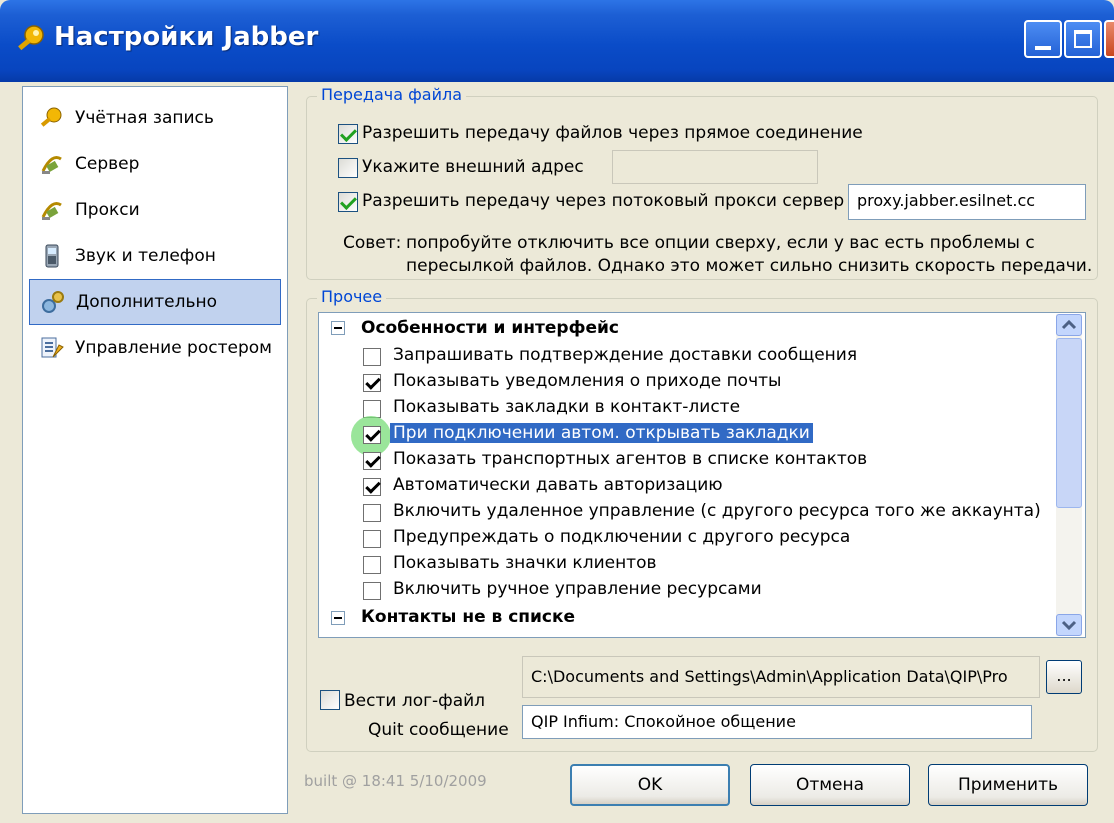 The height and width of the screenshot is (823, 1114). I want to click on sidebar-item-account: Учётная запись, so click(155, 118).